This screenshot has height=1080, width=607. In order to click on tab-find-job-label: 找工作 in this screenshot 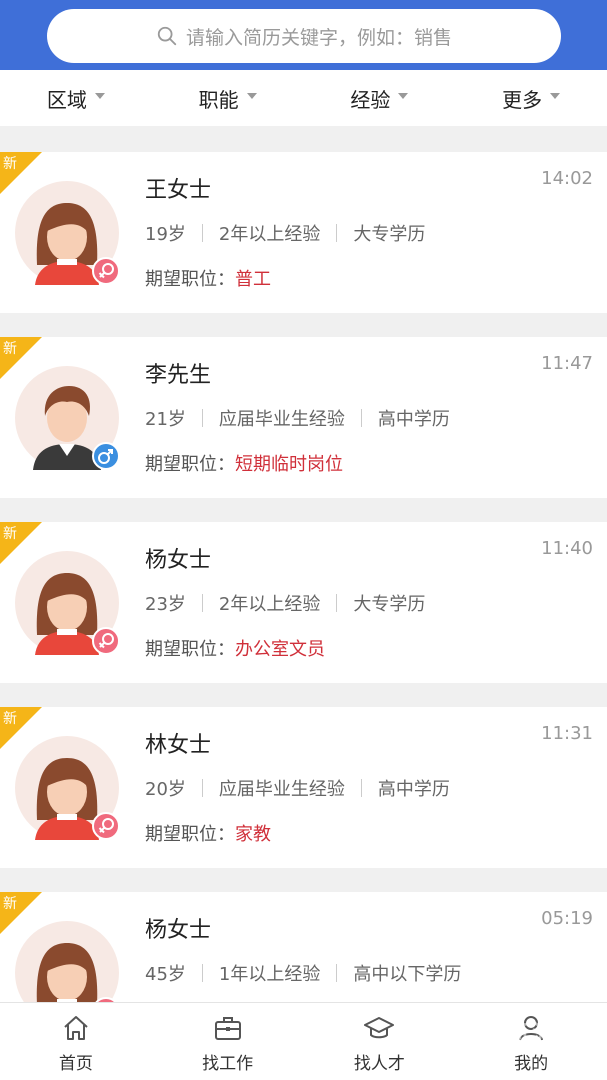, I will do `click(228, 1064)`.